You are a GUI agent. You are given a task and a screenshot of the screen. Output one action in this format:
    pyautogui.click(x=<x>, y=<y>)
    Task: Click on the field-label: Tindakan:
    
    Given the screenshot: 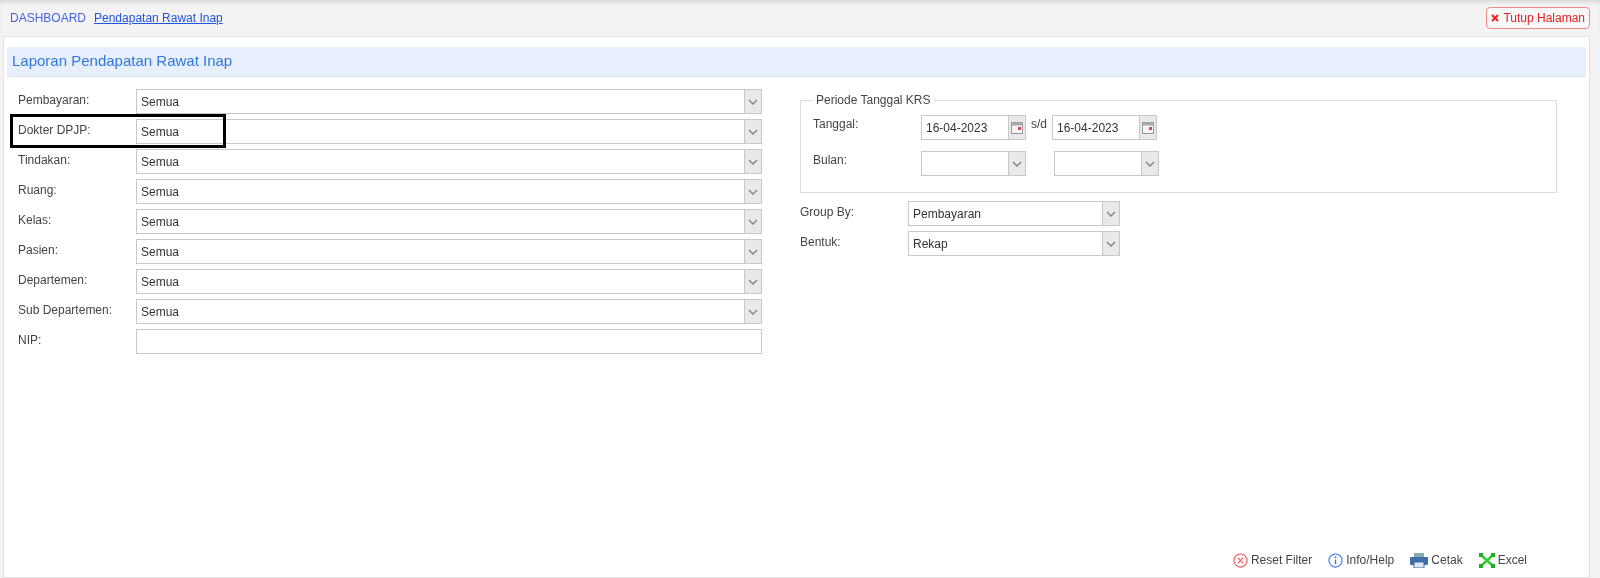 What is the action you would take?
    pyautogui.click(x=45, y=160)
    